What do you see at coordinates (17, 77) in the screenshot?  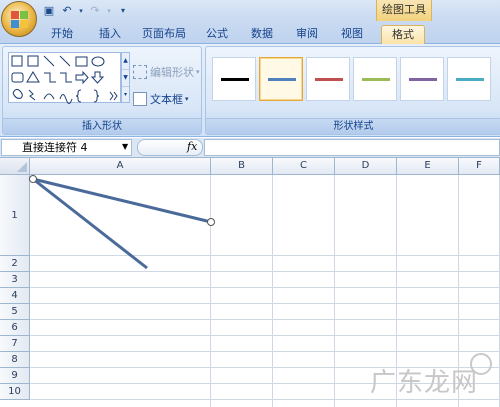 I see `rounded-rect-shape-icon` at bounding box center [17, 77].